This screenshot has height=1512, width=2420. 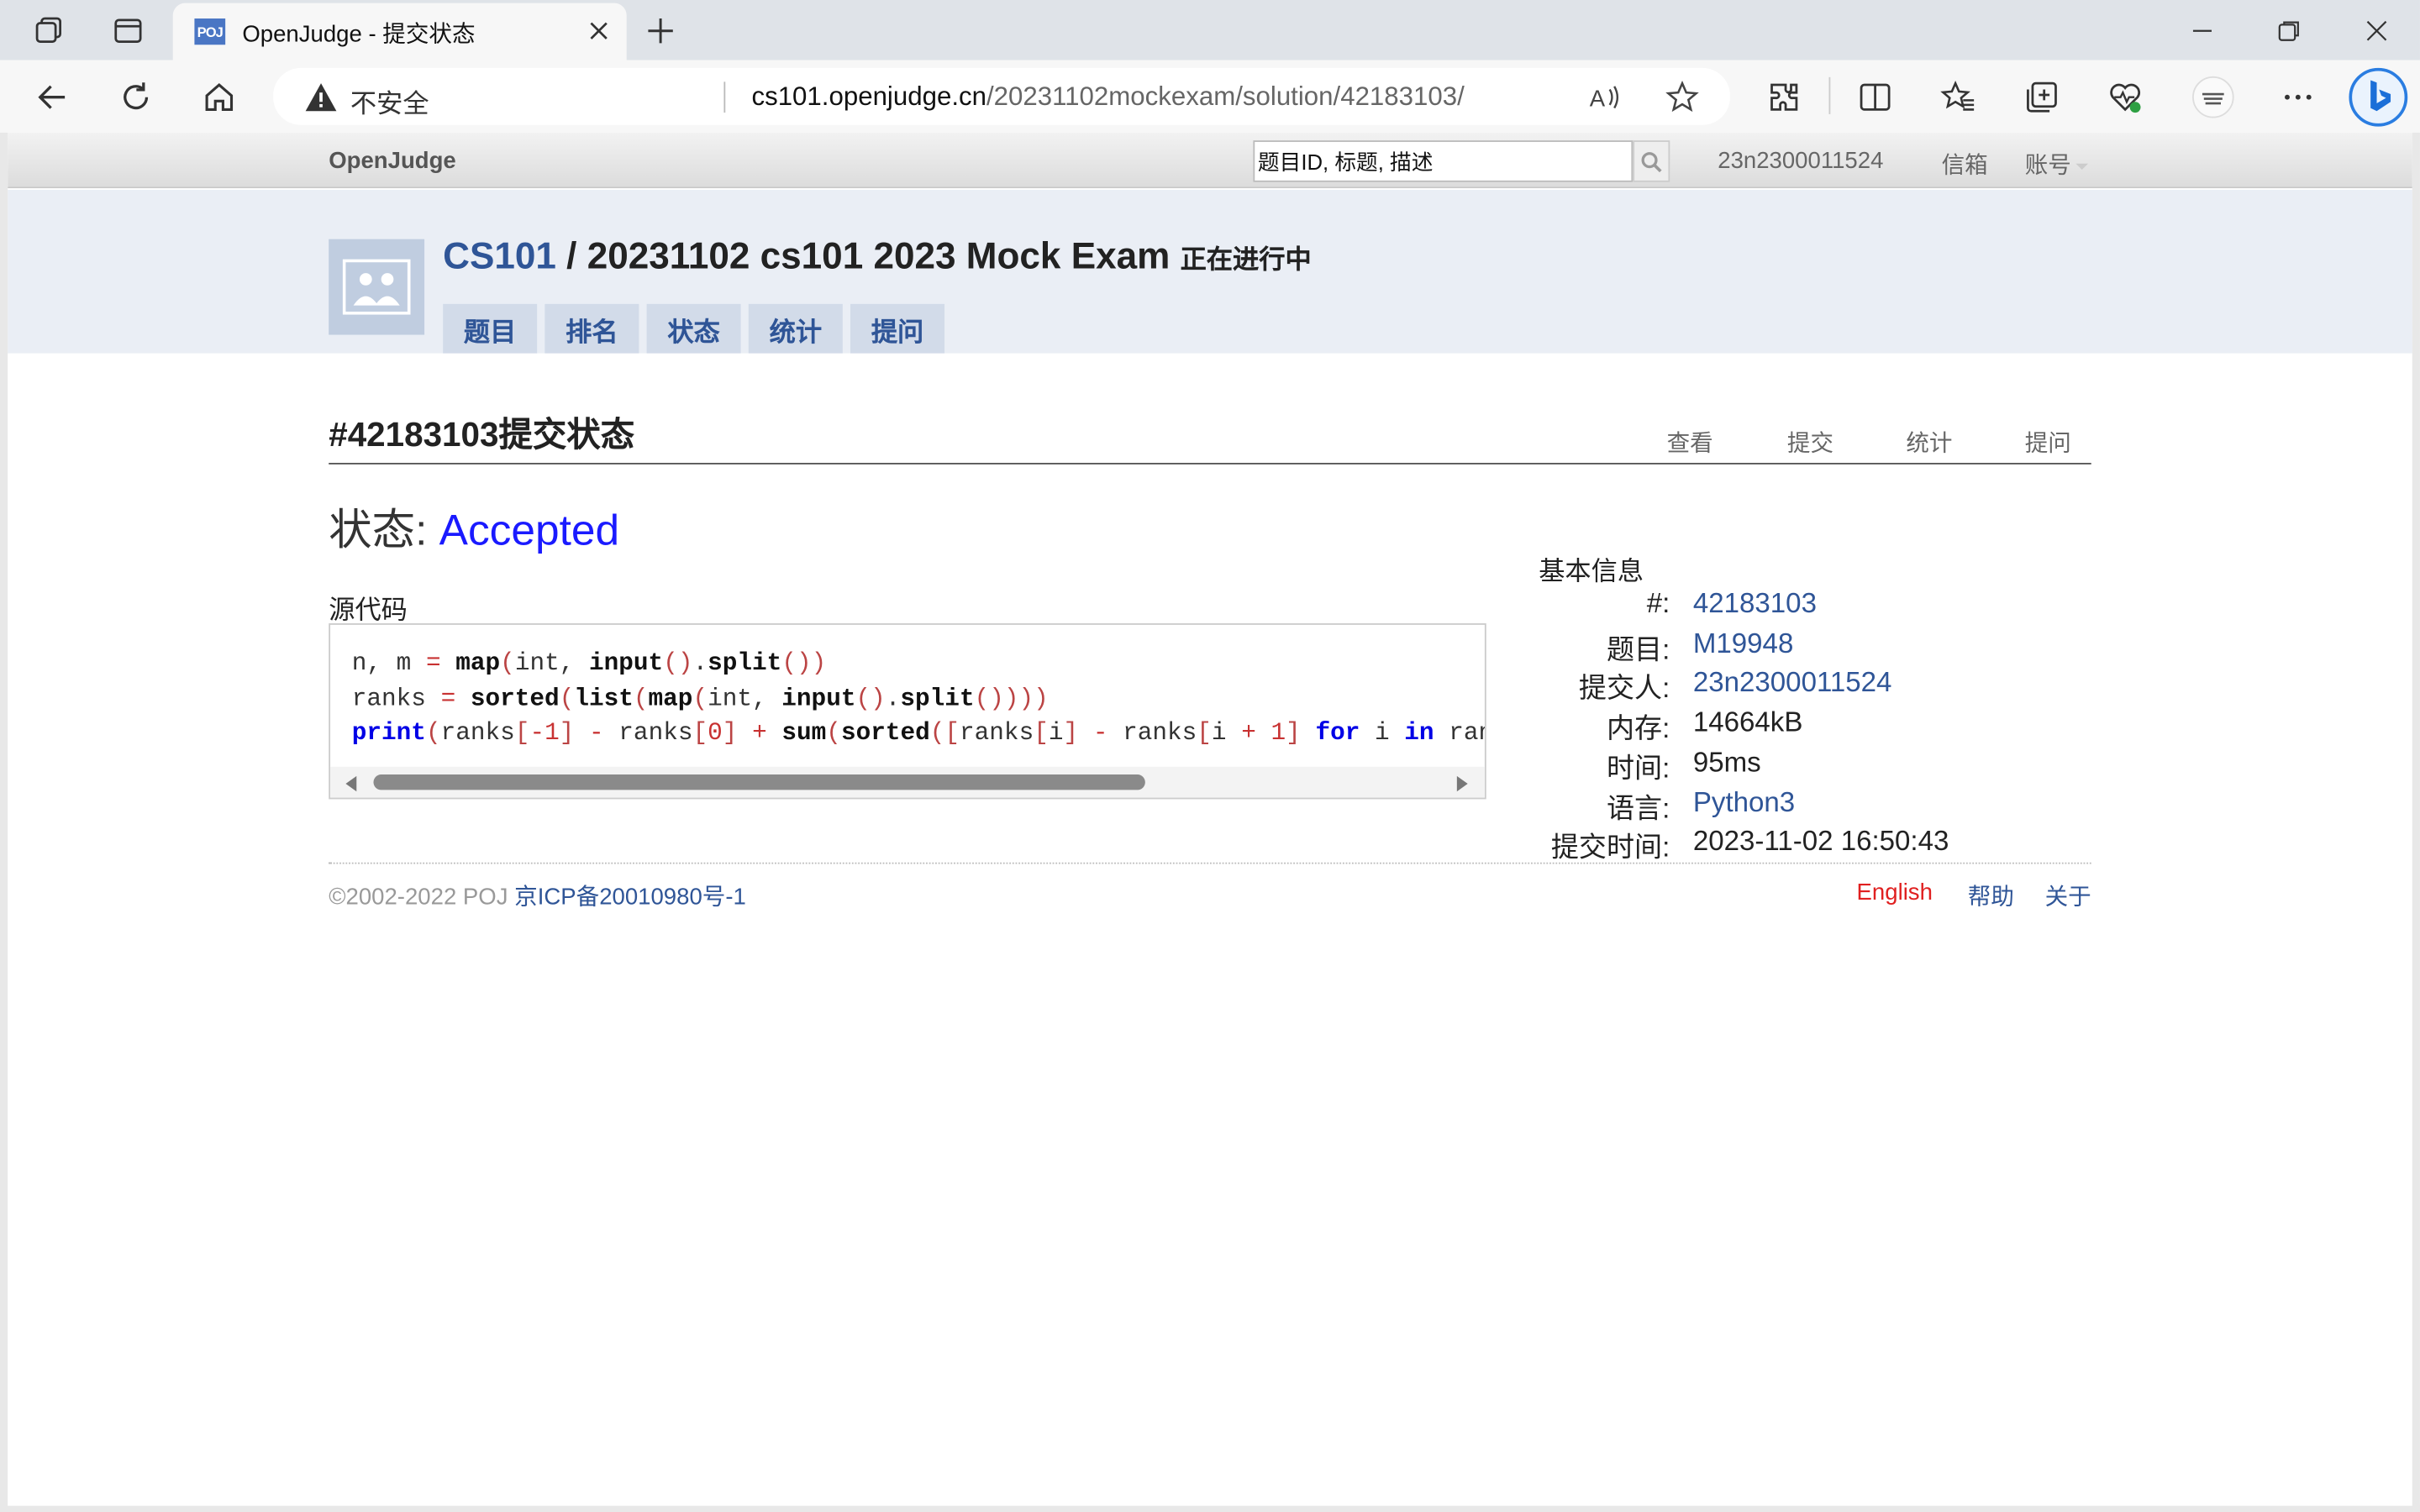 I want to click on info-key: 题目:, so click(x=1638, y=649).